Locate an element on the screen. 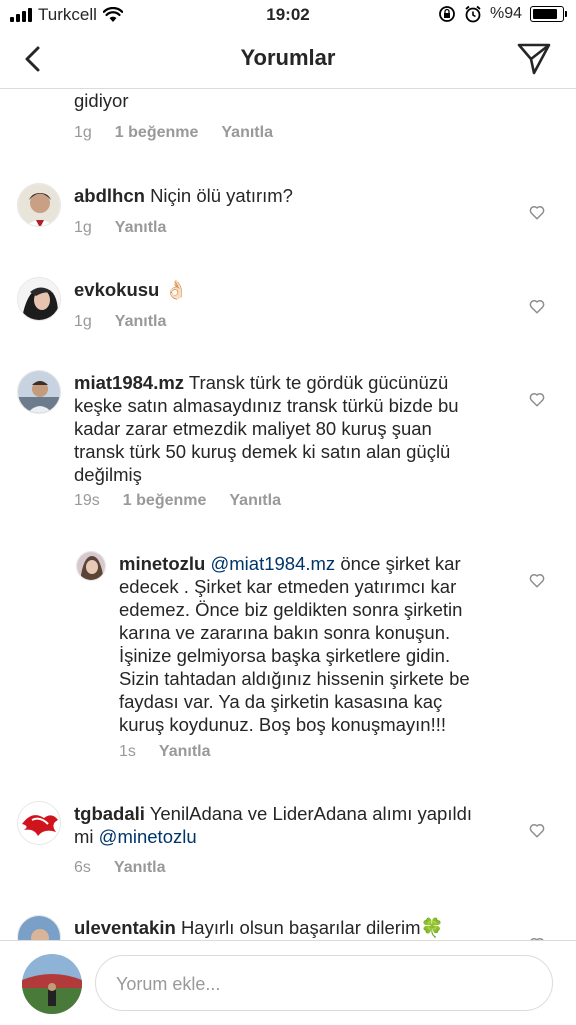 The image size is (576, 1025). comment-time: 6s is located at coordinates (82, 867).